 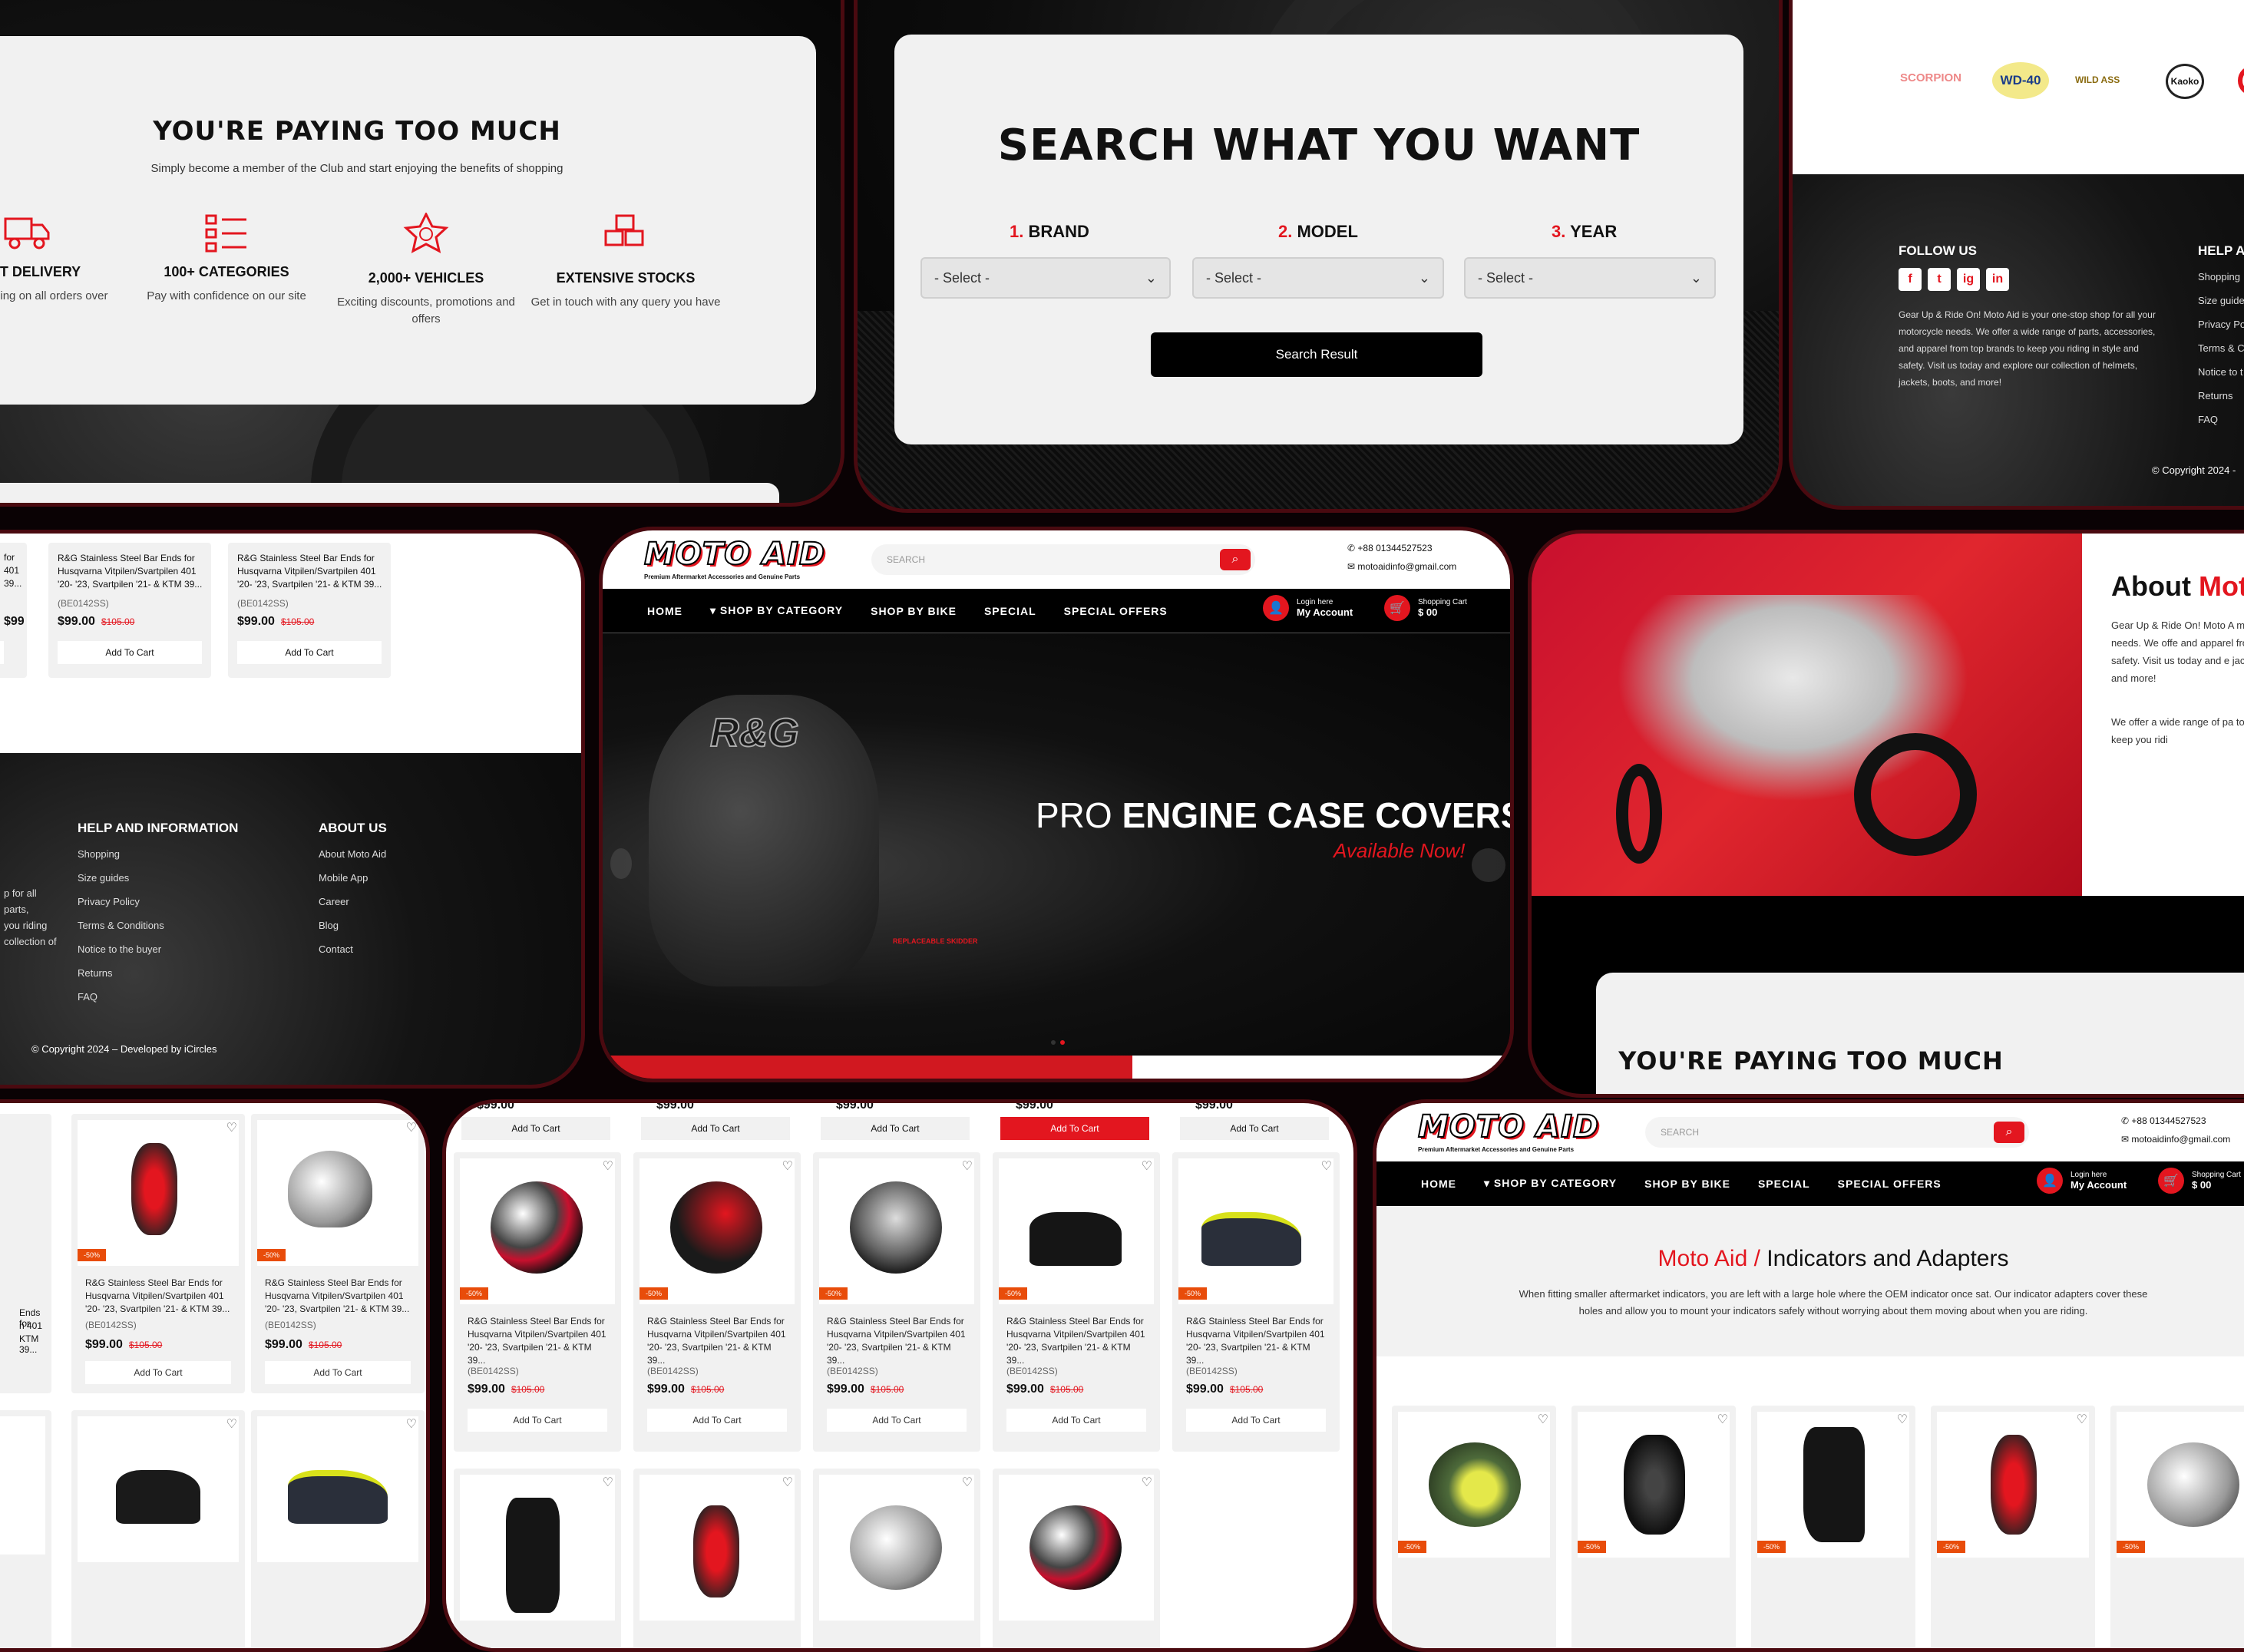 I want to click on twitter-icon: t, so click(x=1939, y=279).